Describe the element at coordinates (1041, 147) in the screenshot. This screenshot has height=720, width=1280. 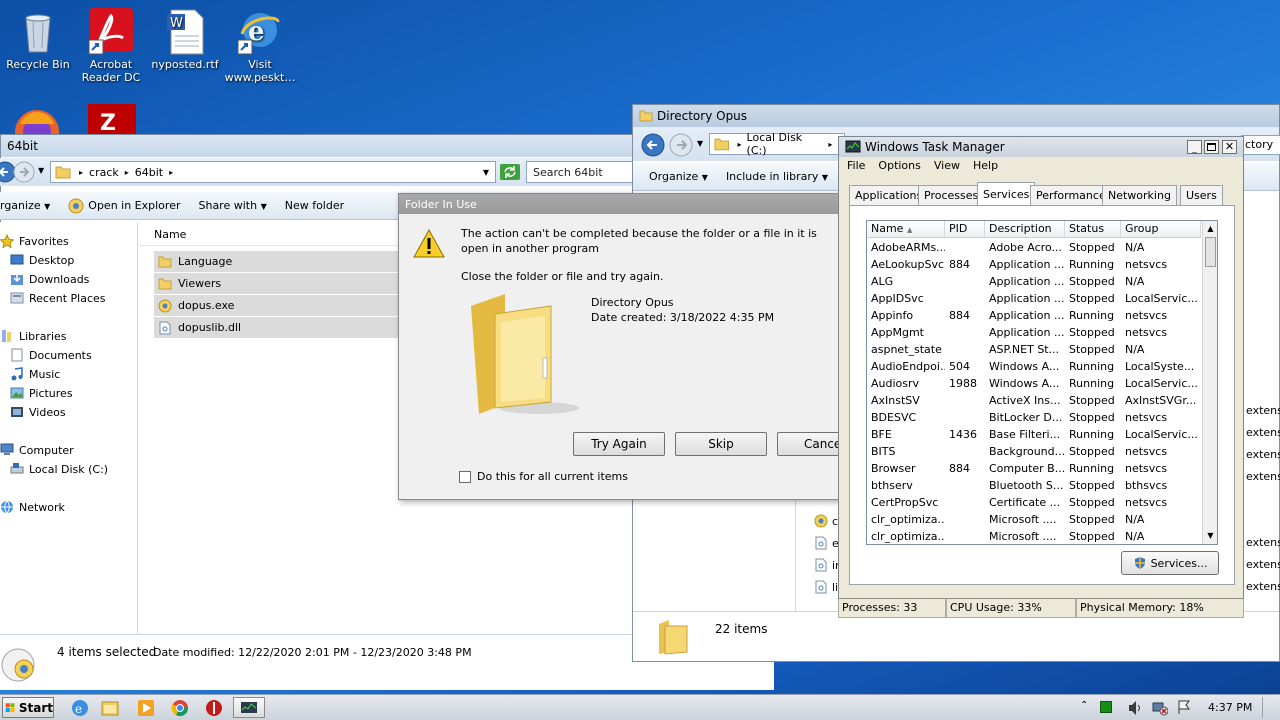
I see `task-manager-titlebar: Windows Task Manager` at that location.